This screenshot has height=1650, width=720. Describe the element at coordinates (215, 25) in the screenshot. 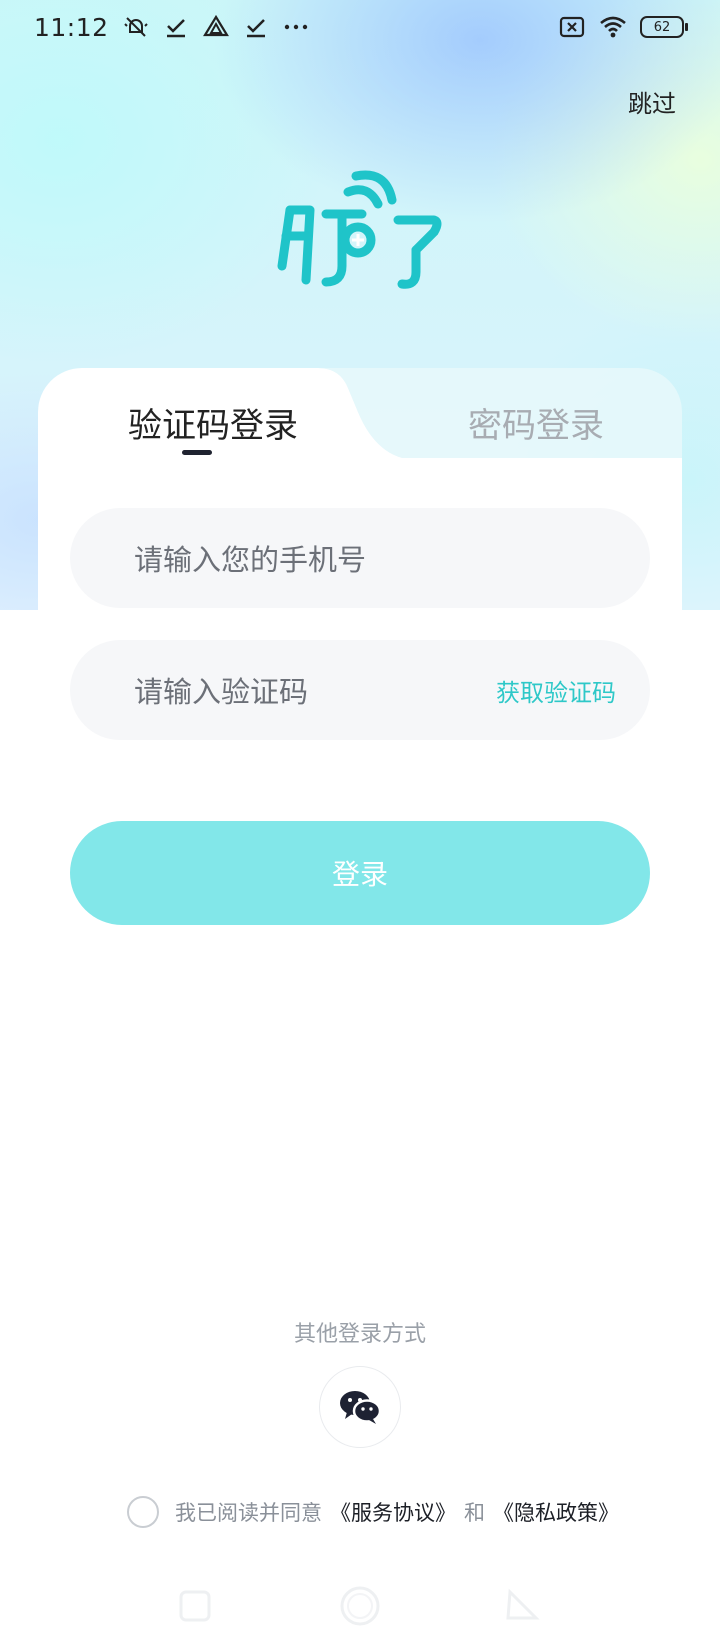

I see `drive-icon` at that location.